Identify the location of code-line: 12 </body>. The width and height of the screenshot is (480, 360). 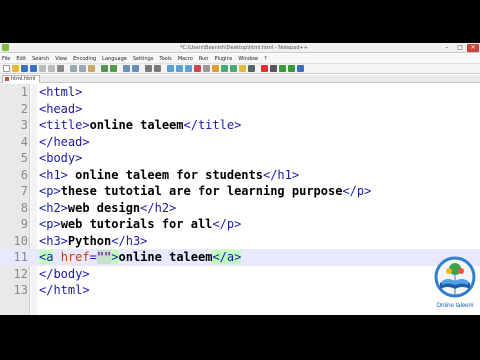
(240, 274).